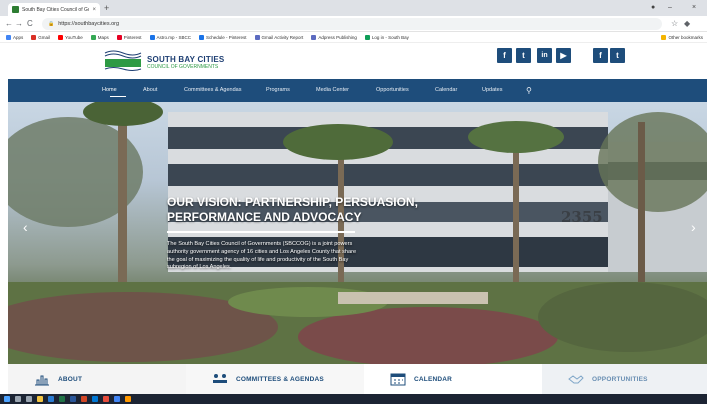 The height and width of the screenshot is (404, 707). What do you see at coordinates (15, 9) in the screenshot?
I see `site-favicon-icon` at bounding box center [15, 9].